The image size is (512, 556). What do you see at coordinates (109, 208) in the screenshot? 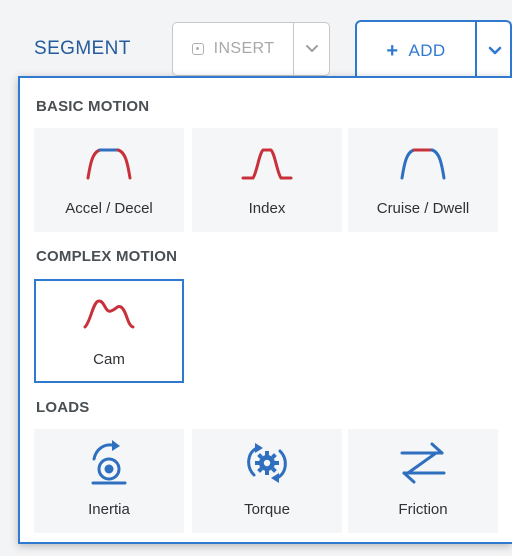
I see `tile-label: Accel / Decel` at bounding box center [109, 208].